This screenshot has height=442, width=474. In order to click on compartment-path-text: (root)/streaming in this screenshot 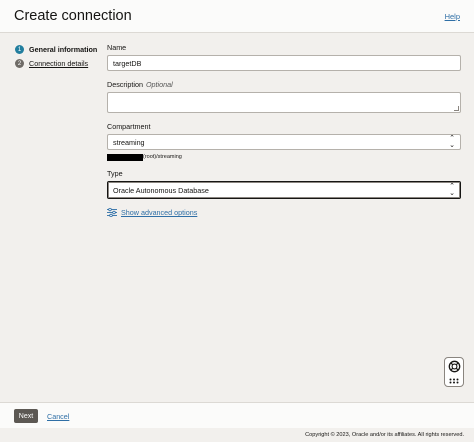, I will do `click(162, 157)`.